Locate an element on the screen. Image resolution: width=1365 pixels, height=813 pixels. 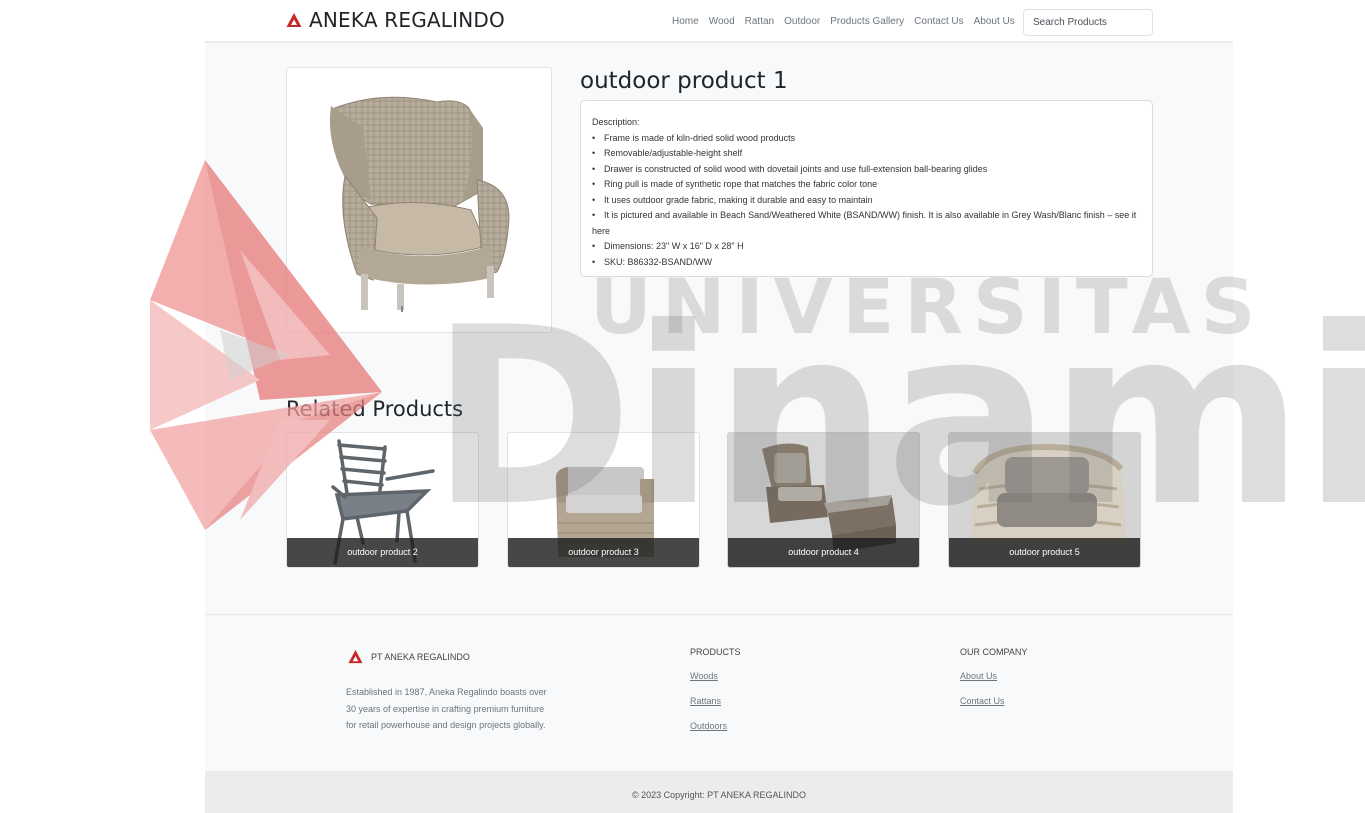
nav-contact-us: Contact Us is located at coordinates (938, 21).